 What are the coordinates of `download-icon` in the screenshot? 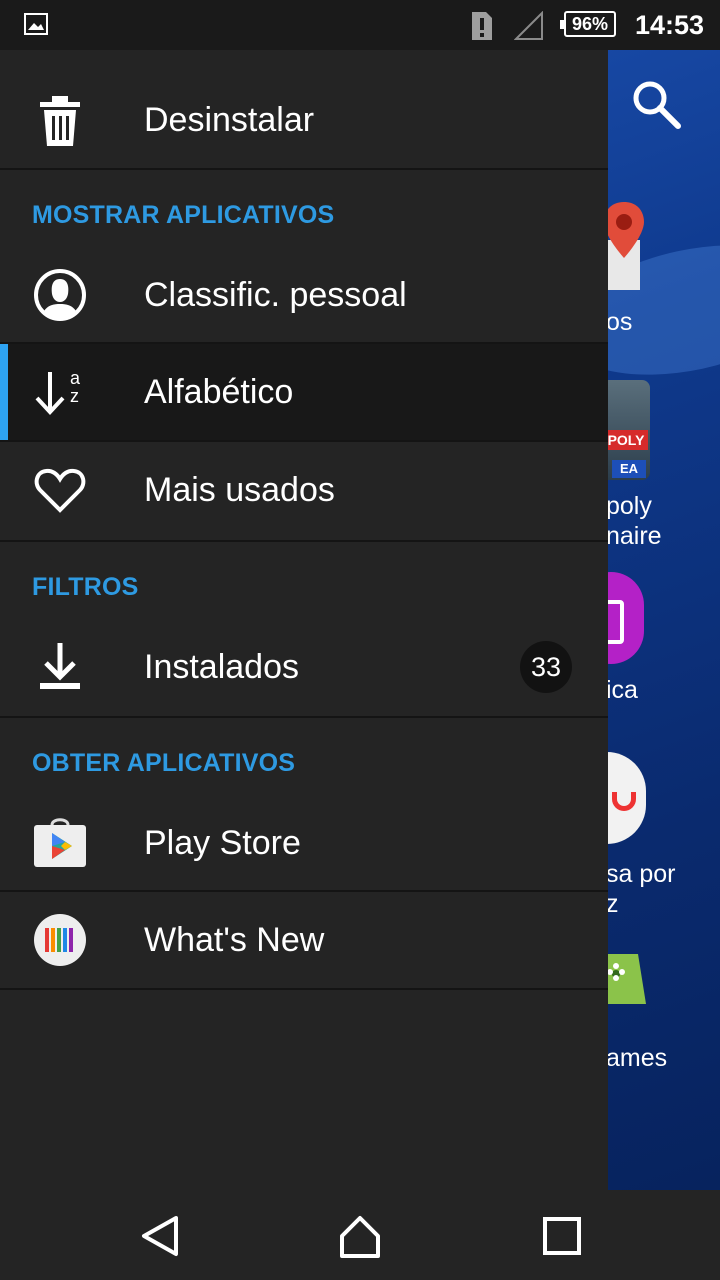 It's located at (60, 666).